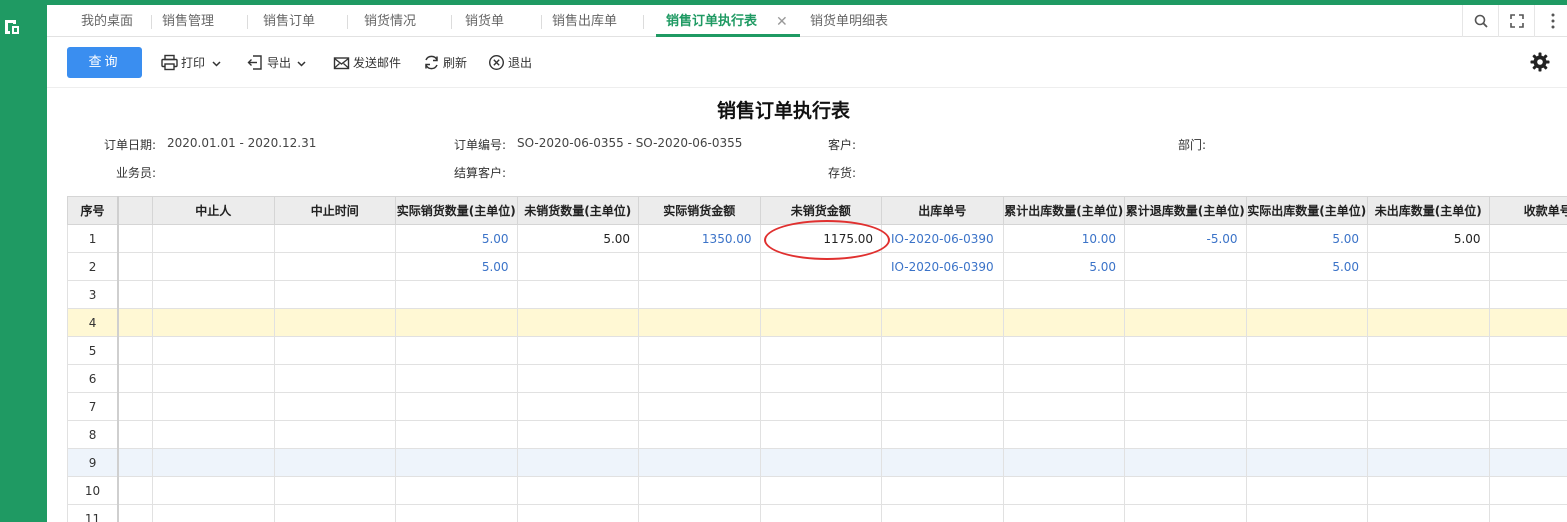 Image resolution: width=1567 pixels, height=522 pixels. Describe the element at coordinates (699, 210) in the screenshot. I see `column-header-actual-sales-amount: 实际销货金额` at that location.